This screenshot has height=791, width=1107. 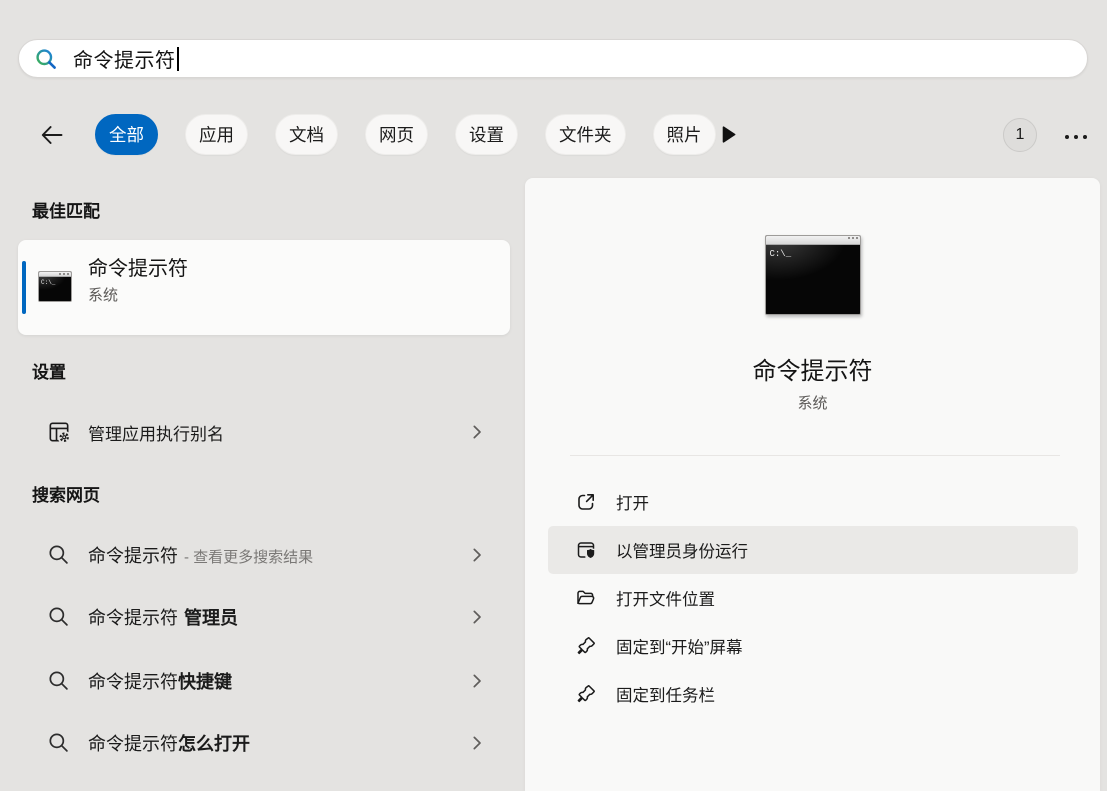 What do you see at coordinates (679, 648) in the screenshot?
I see `action-label: 固定到“开始”屏幕` at bounding box center [679, 648].